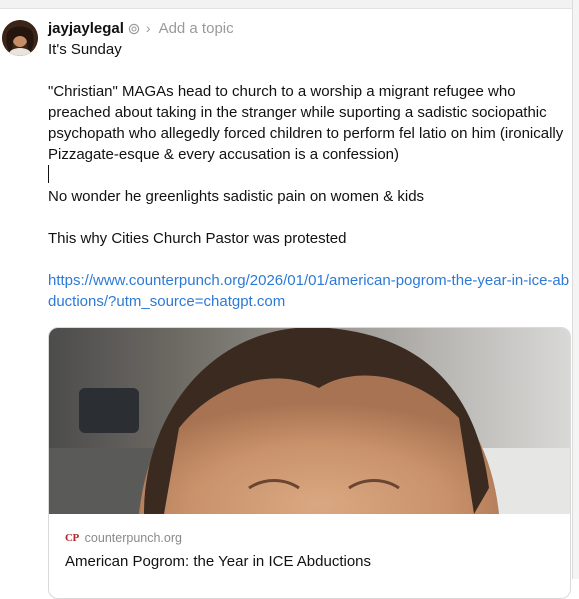 This screenshot has height=599, width=579. I want to click on verified-badge-icon, so click(134, 28).